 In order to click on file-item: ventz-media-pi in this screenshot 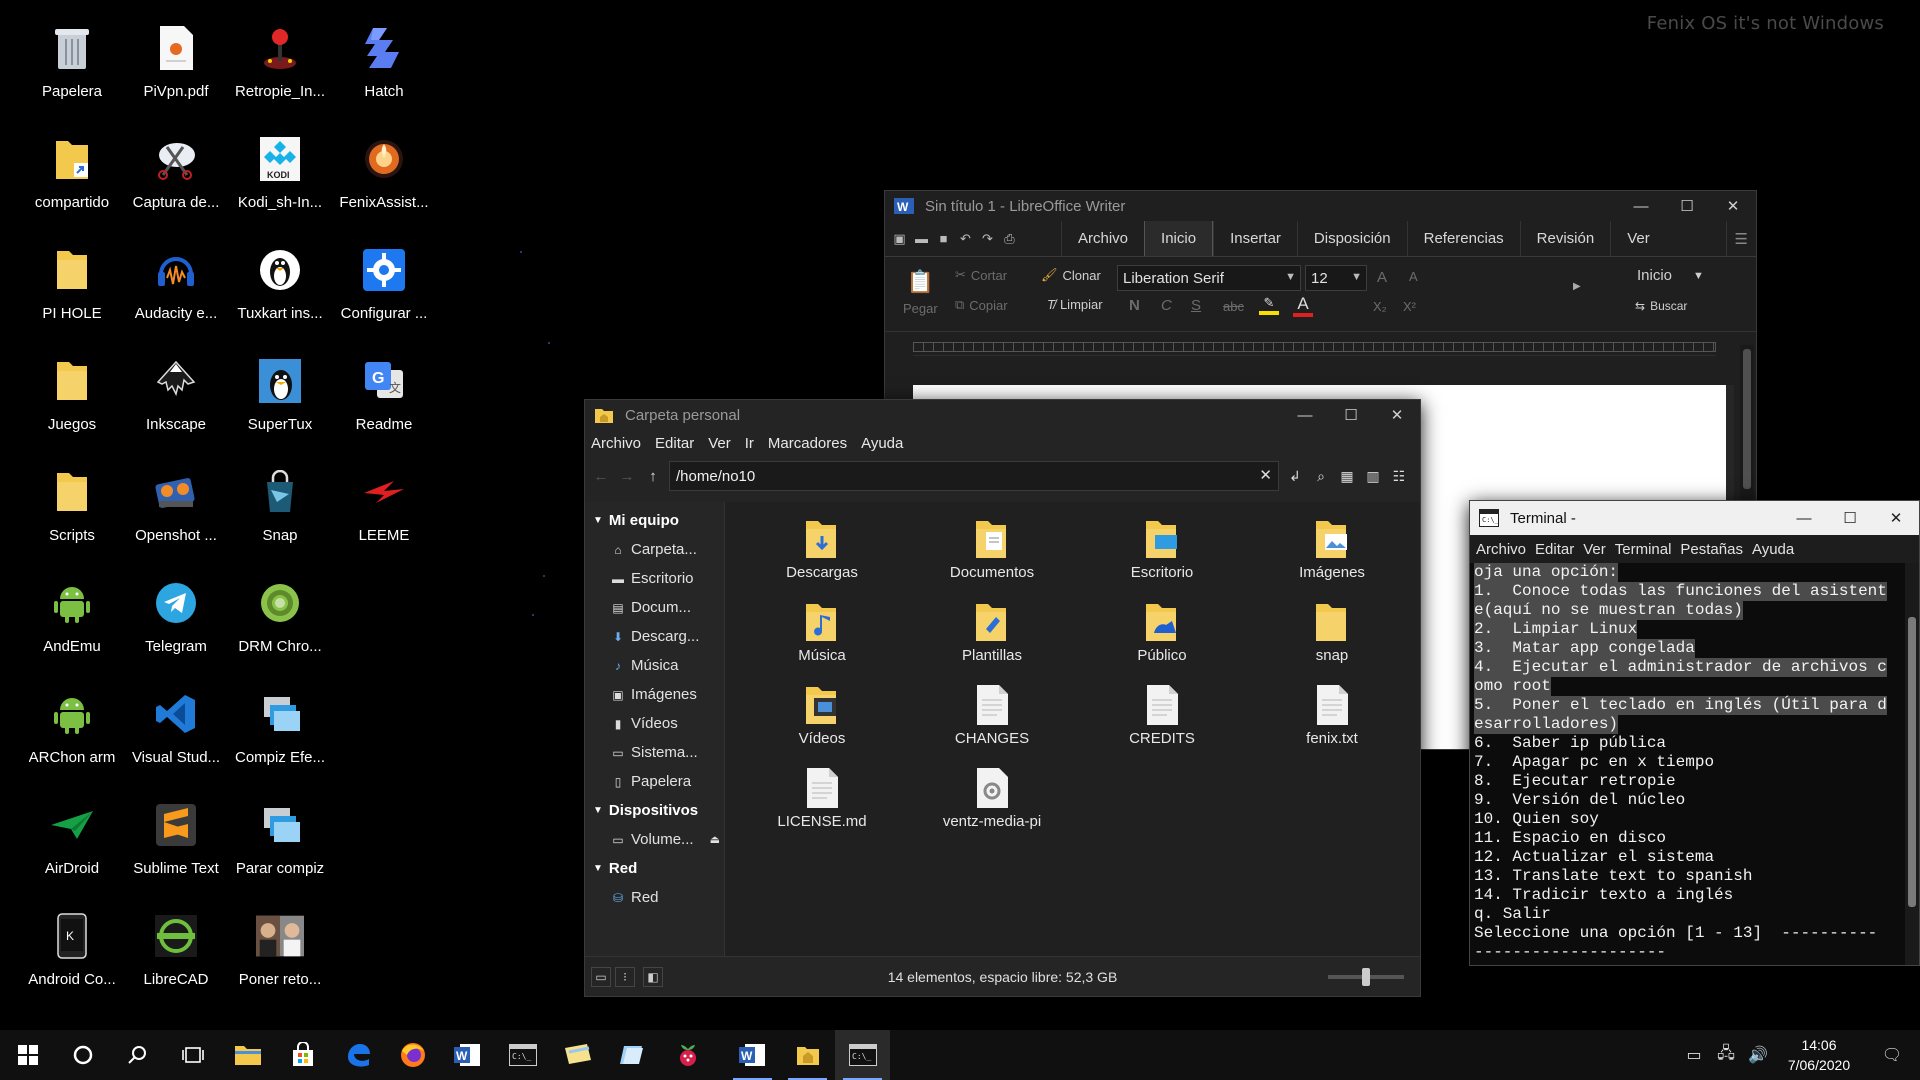, I will do `click(992, 806)`.